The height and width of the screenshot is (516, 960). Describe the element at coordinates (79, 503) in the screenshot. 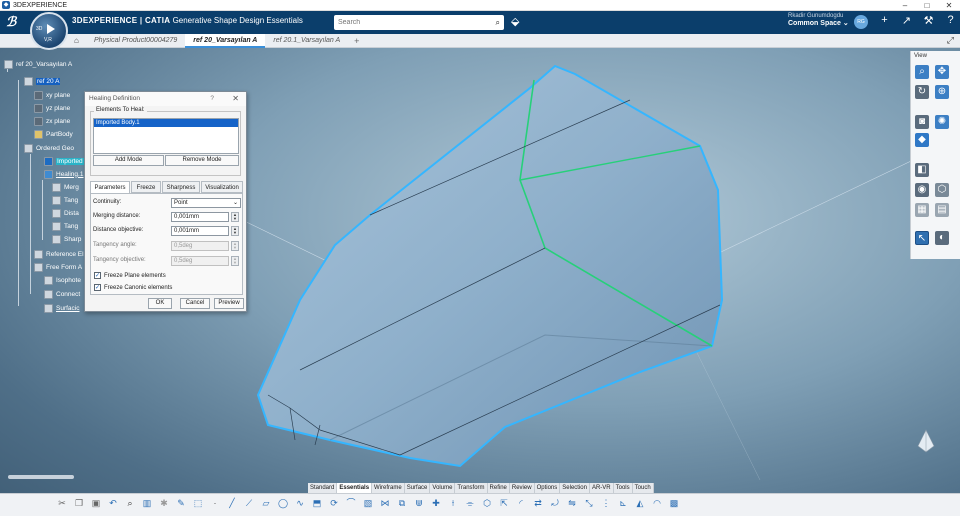

I see `copy-icon: ❐` at that location.